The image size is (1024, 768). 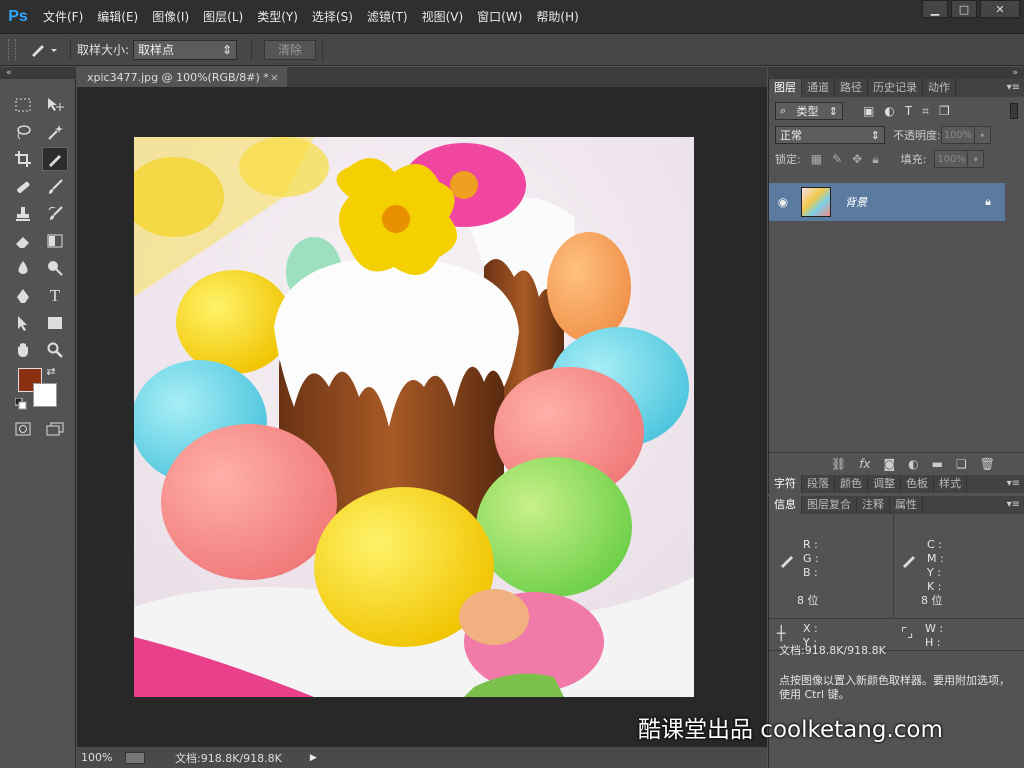 What do you see at coordinates (274, 77) in the screenshot?
I see `tab-close-icon: ×` at bounding box center [274, 77].